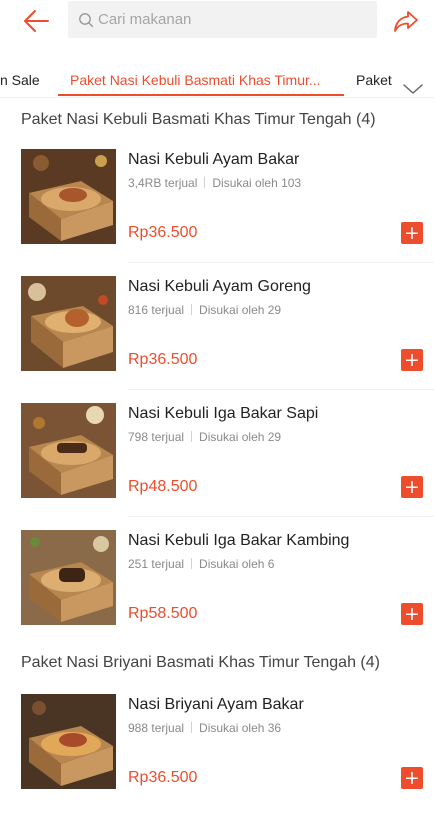 The height and width of the screenshot is (820, 434). What do you see at coordinates (413, 89) in the screenshot?
I see `chevron-down-icon` at bounding box center [413, 89].